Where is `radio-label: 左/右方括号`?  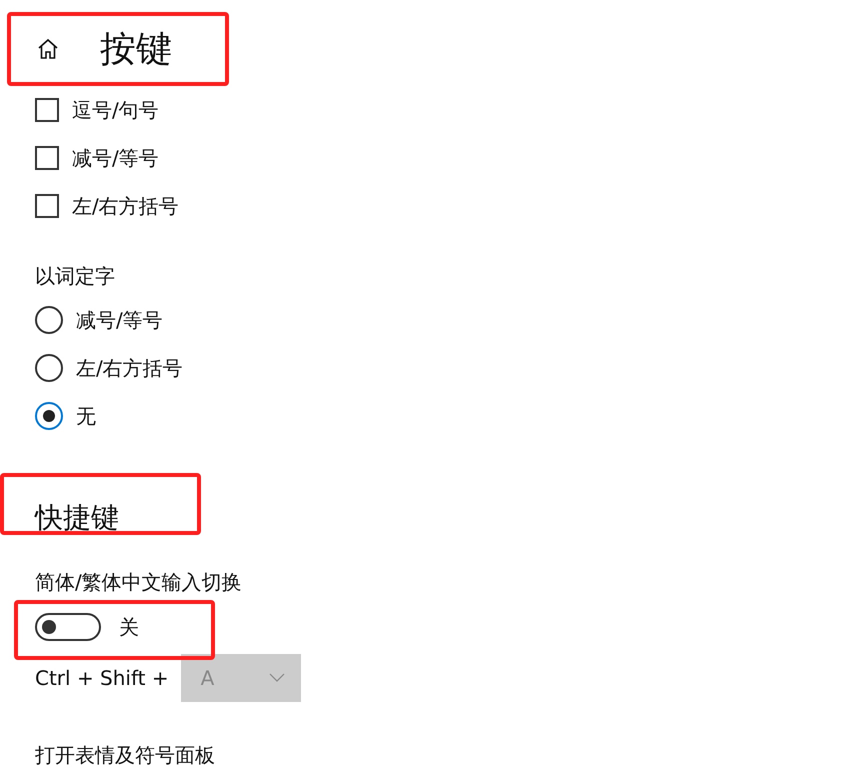
radio-label: 左/右方括号 is located at coordinates (129, 368).